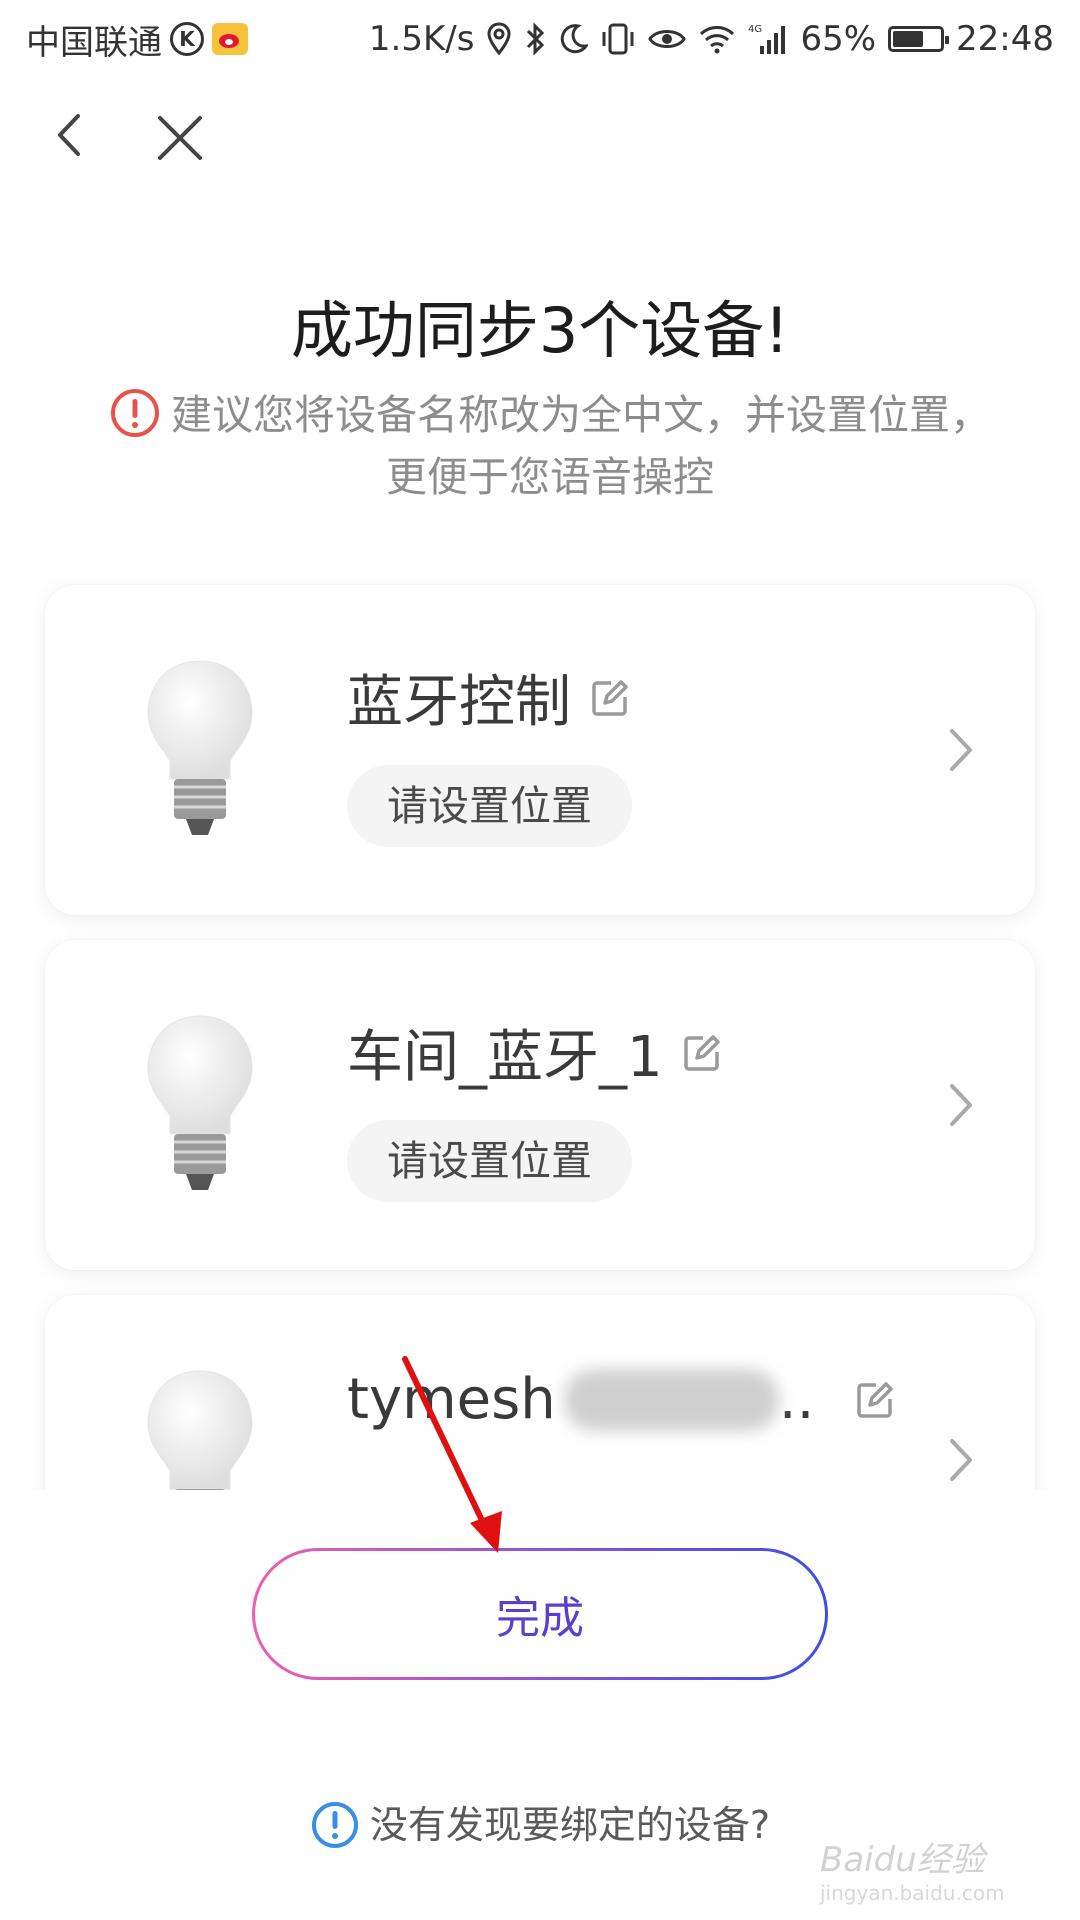 This screenshot has width=1080, height=1920. I want to click on moon-icon, so click(573, 39).